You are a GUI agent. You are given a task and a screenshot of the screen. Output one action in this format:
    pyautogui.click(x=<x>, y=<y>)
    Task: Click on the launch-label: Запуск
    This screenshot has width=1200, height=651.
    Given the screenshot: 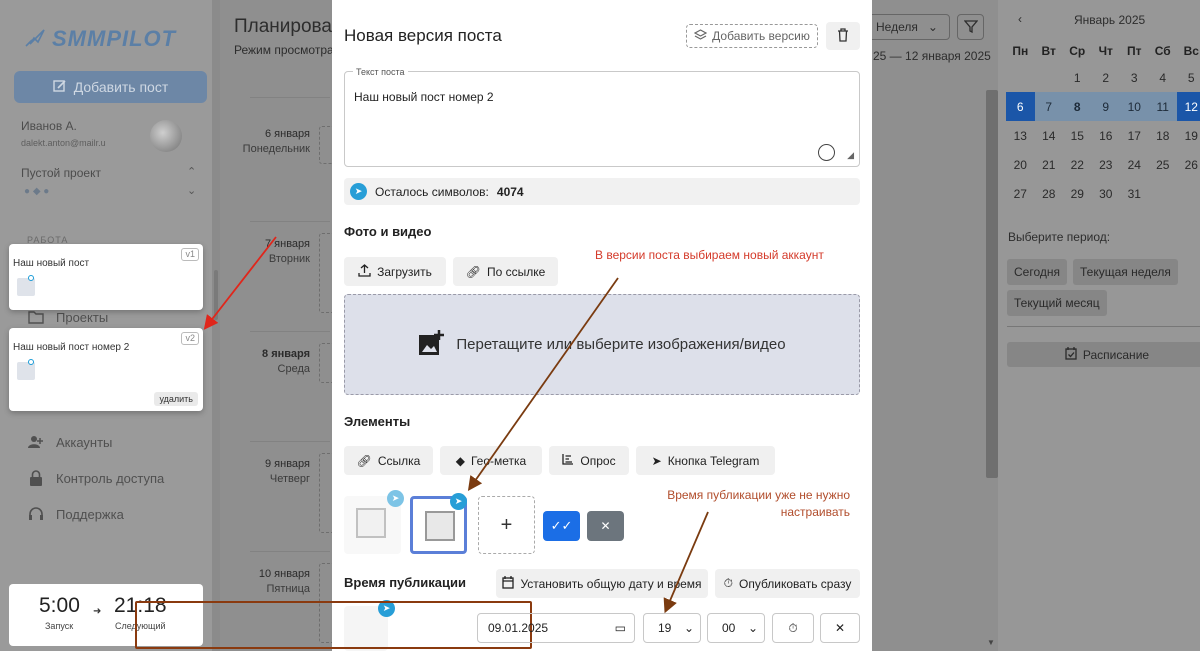 What is the action you would take?
    pyautogui.click(x=59, y=626)
    